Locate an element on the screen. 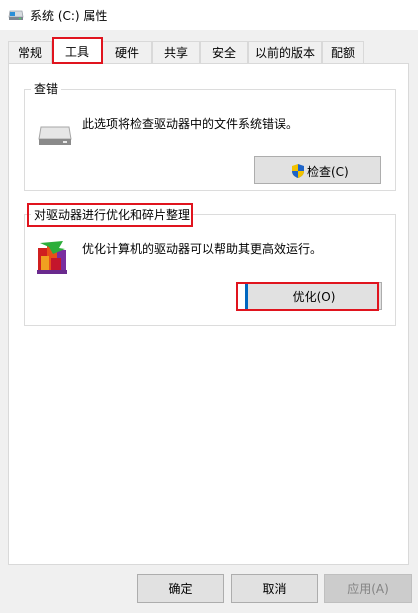  cancel-button: 取消 is located at coordinates (274, 588).